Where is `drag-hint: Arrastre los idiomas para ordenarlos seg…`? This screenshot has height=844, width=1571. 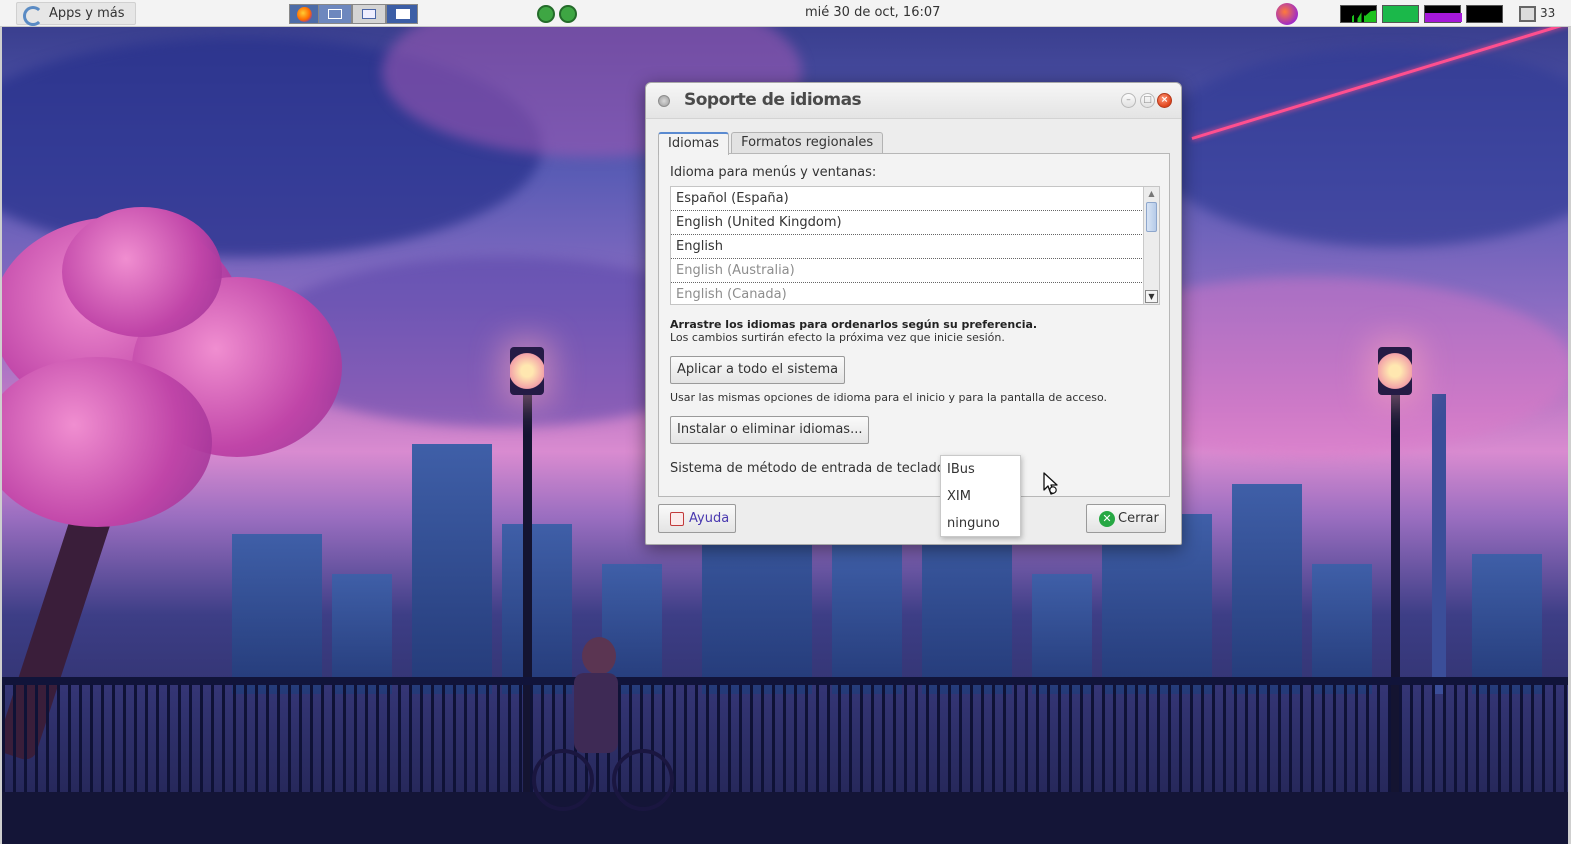 drag-hint: Arrastre los idiomas para ordenarlos seg… is located at coordinates (854, 324).